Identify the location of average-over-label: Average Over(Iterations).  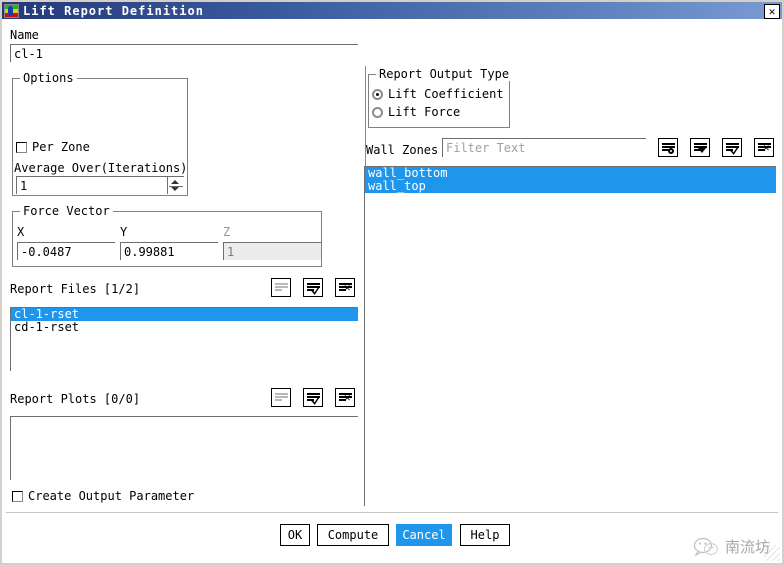
(101, 168).